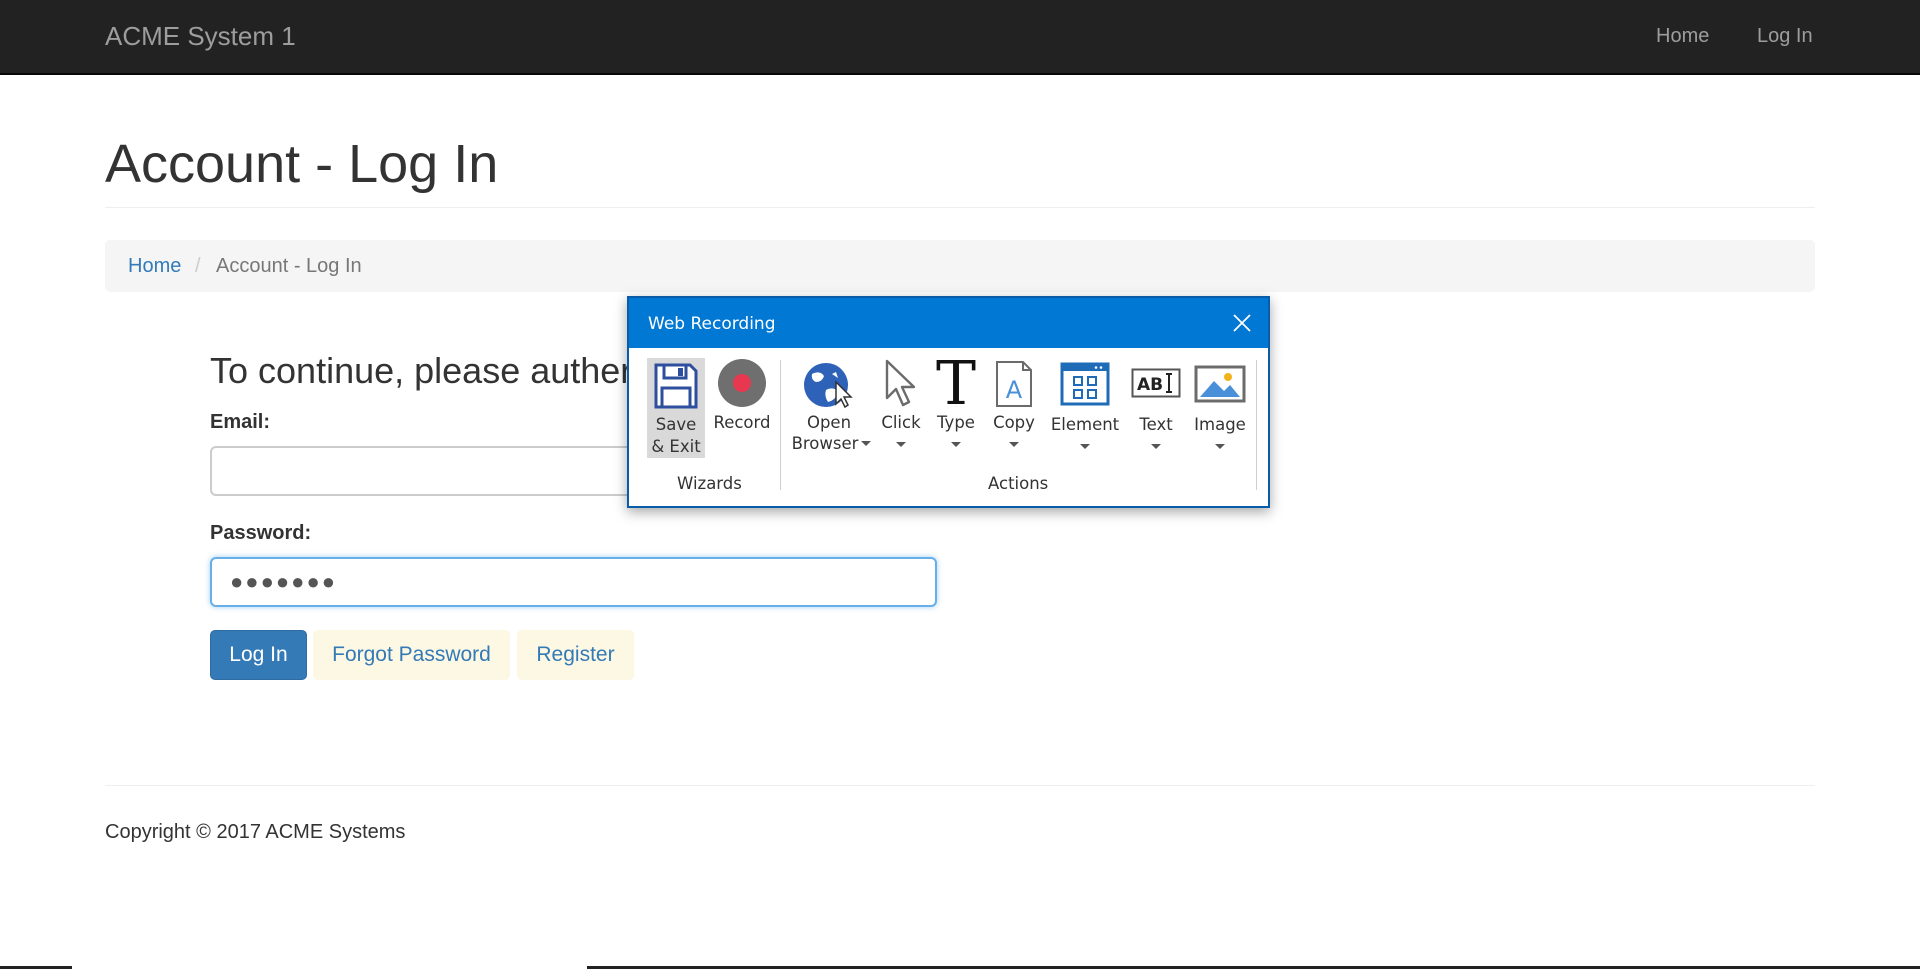 The height and width of the screenshot is (969, 1920). I want to click on open-browser-button: Open Browser, so click(830, 412).